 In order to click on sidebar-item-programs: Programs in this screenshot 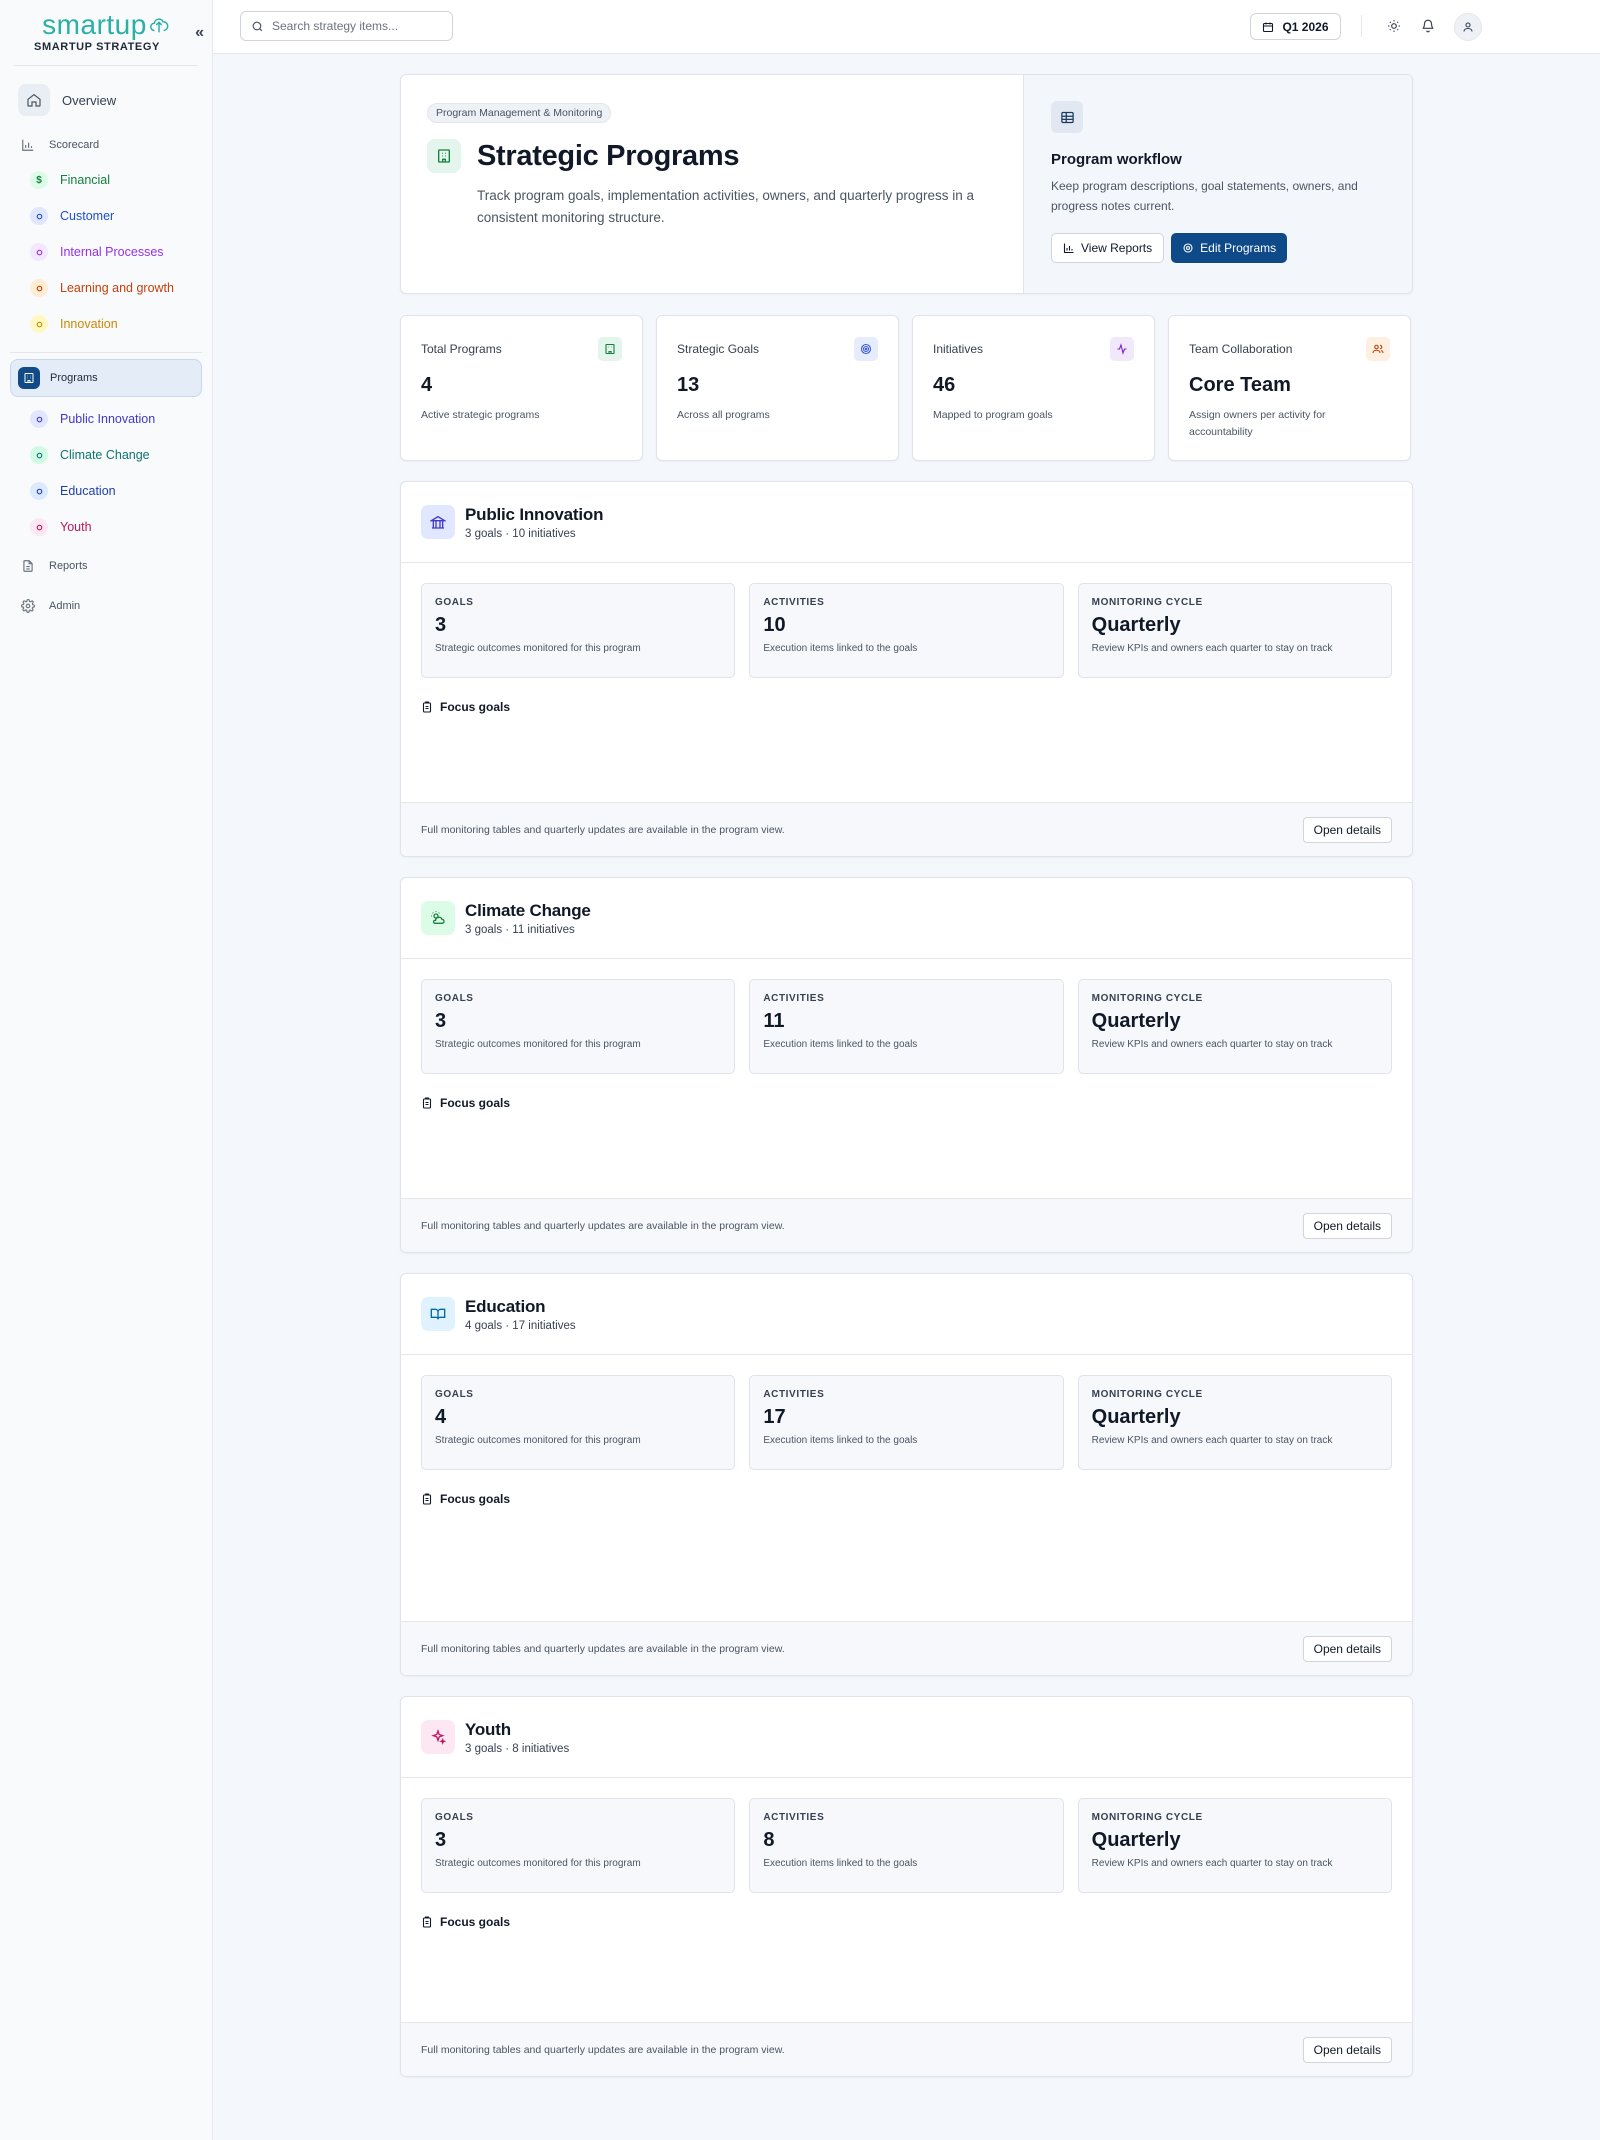, I will do `click(106, 378)`.